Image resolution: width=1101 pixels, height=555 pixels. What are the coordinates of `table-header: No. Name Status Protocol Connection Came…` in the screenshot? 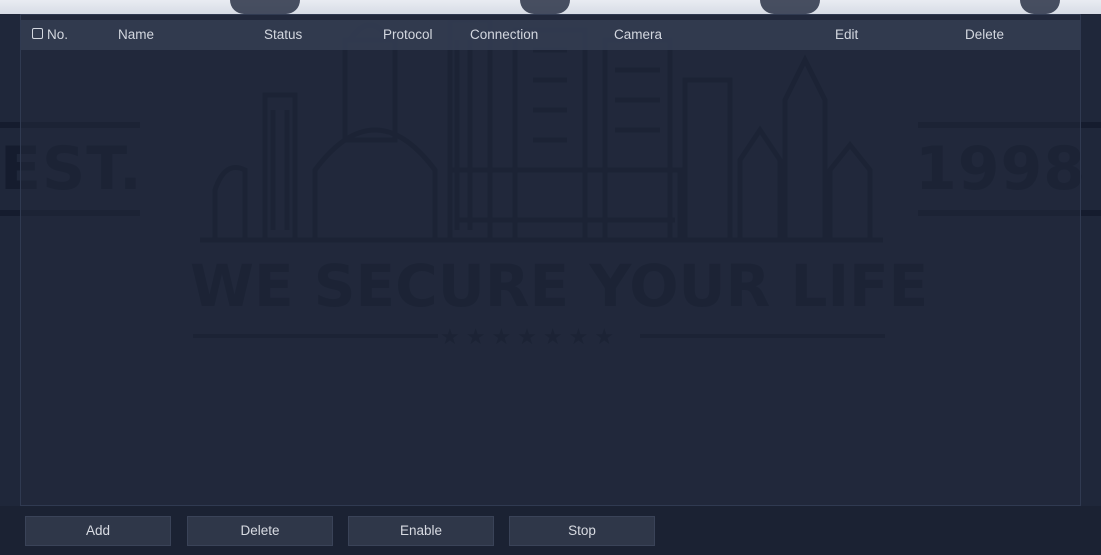 It's located at (550, 35).